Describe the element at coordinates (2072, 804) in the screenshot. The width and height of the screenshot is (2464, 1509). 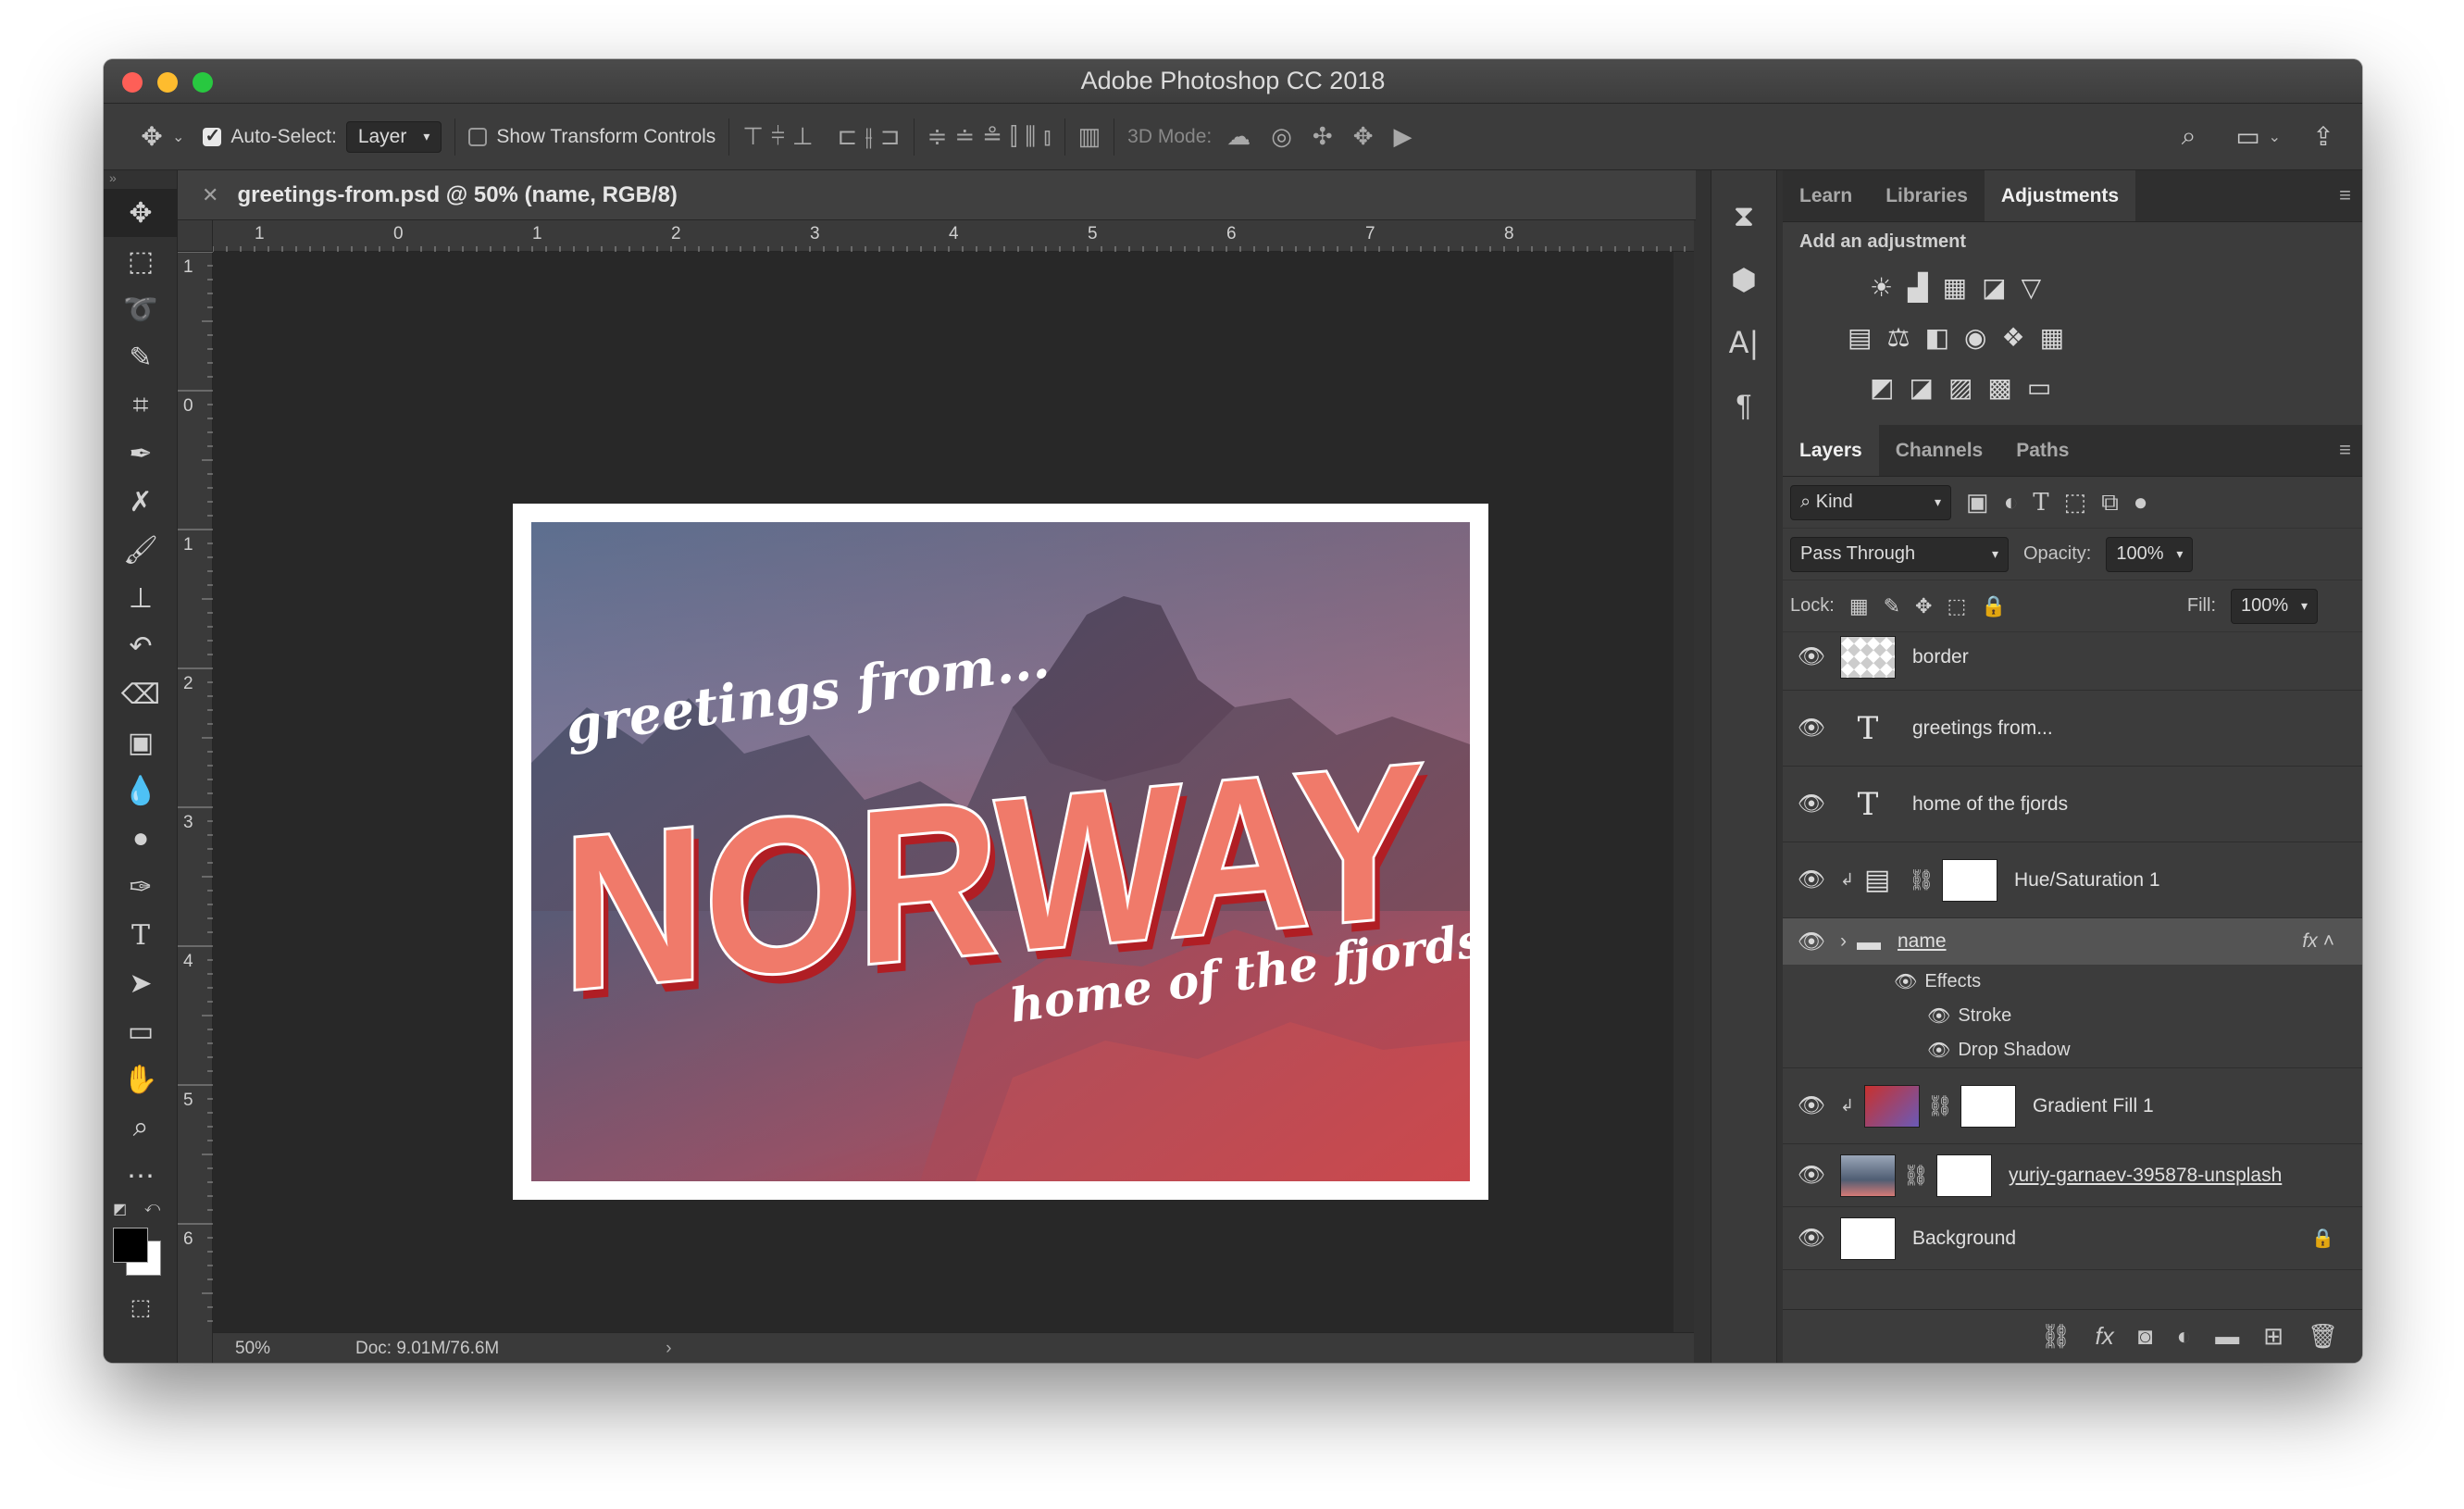
I see `layer-row-fjords: 👁 T home of the fjords` at that location.